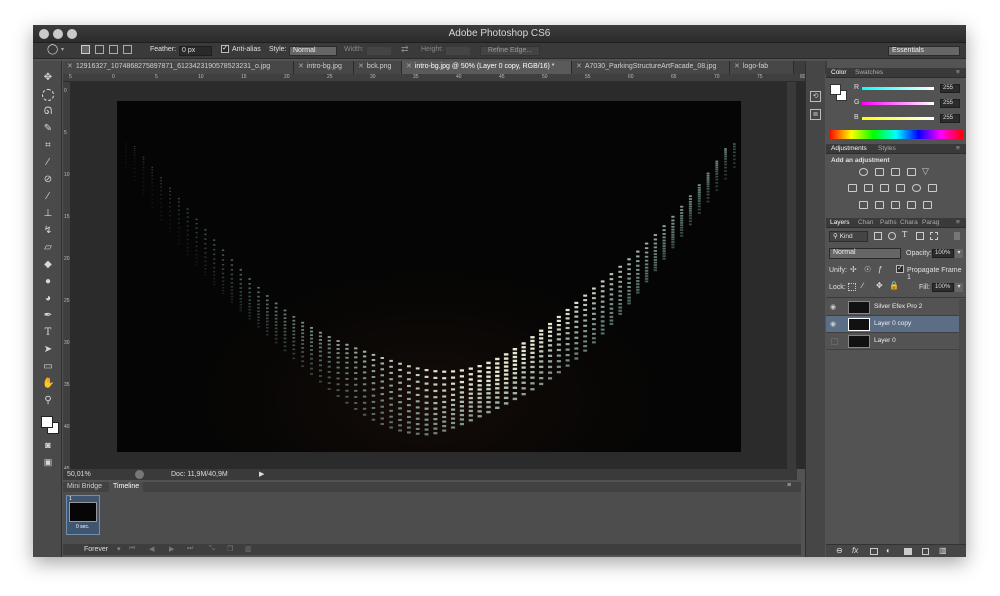 This screenshot has width=1000, height=596. Describe the element at coordinates (874, 551) in the screenshot. I see `add-mask-icon` at that location.